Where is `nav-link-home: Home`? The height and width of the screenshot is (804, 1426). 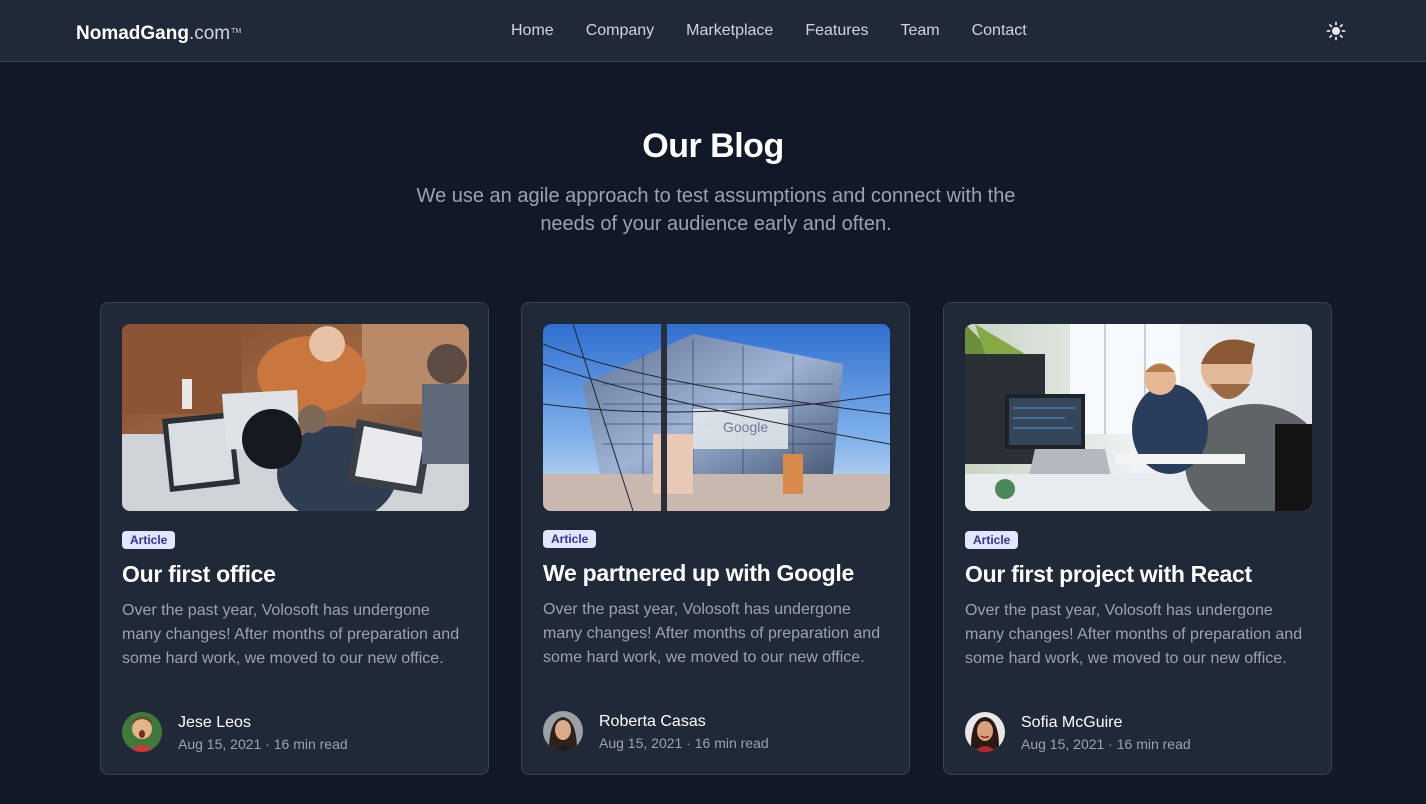 nav-link-home: Home is located at coordinates (532, 31).